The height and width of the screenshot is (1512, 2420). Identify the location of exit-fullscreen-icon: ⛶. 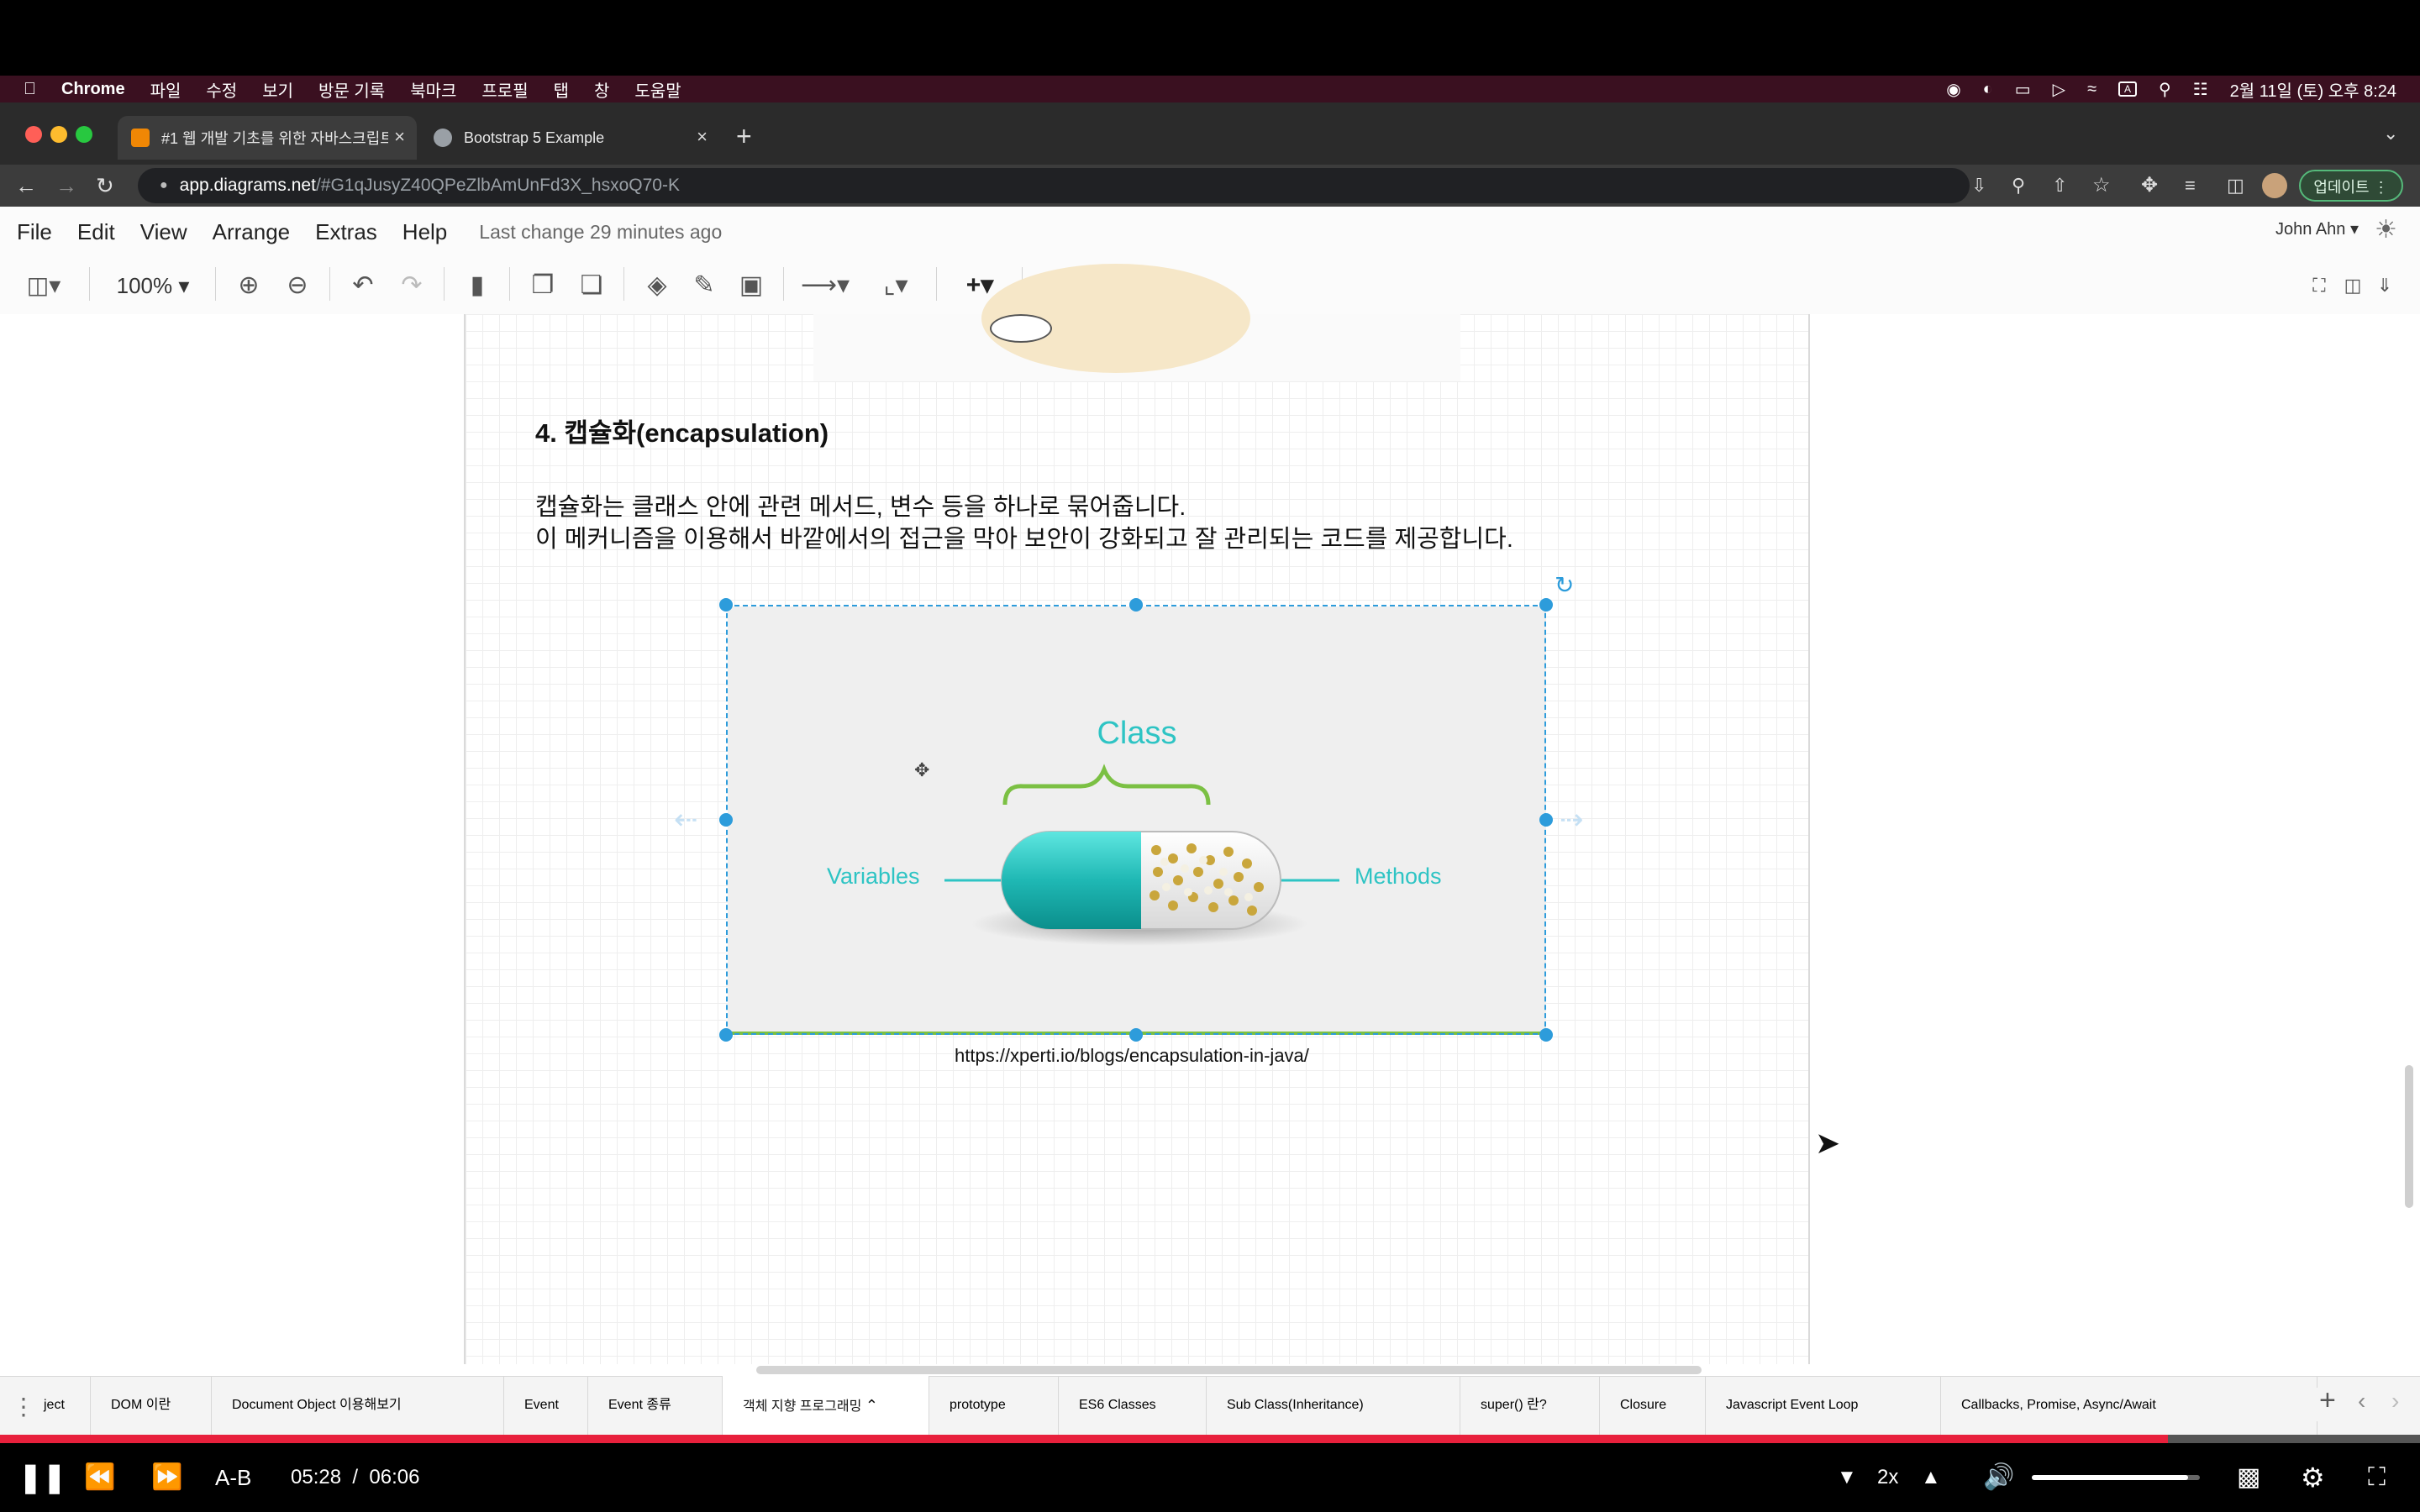
(2377, 1477).